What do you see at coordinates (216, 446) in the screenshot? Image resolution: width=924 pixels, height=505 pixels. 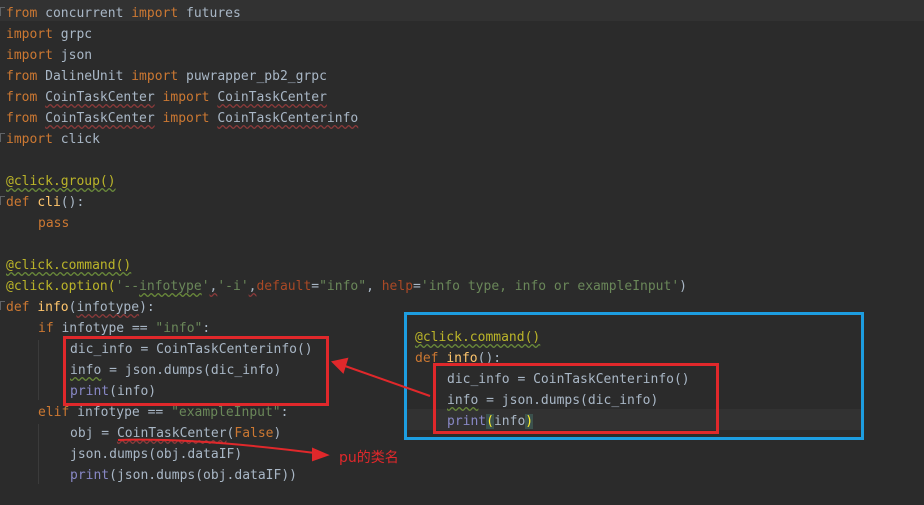 I see `underline-class-name` at bounding box center [216, 446].